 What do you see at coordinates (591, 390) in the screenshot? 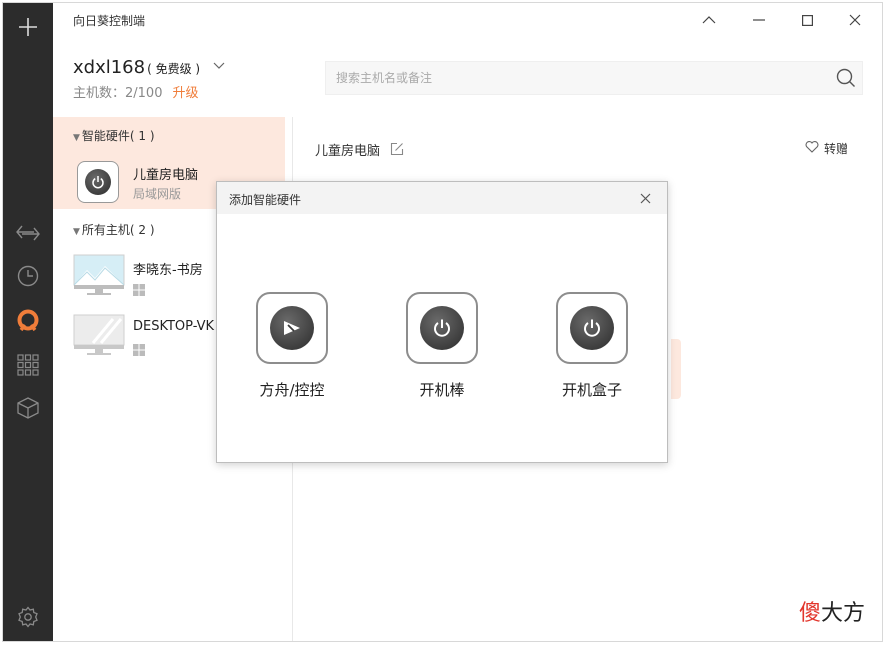
I see `option-label: 开机盒子` at bounding box center [591, 390].